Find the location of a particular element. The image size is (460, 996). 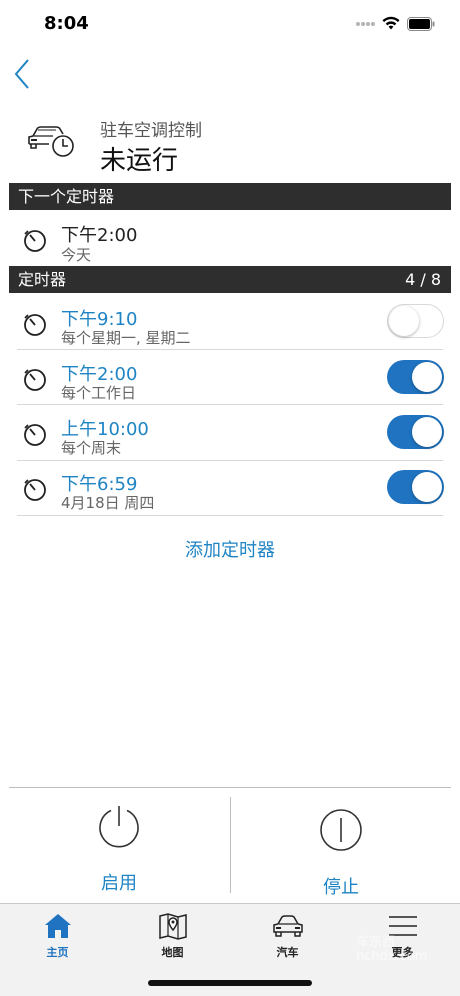

status-title: 未运行 is located at coordinates (139, 161).